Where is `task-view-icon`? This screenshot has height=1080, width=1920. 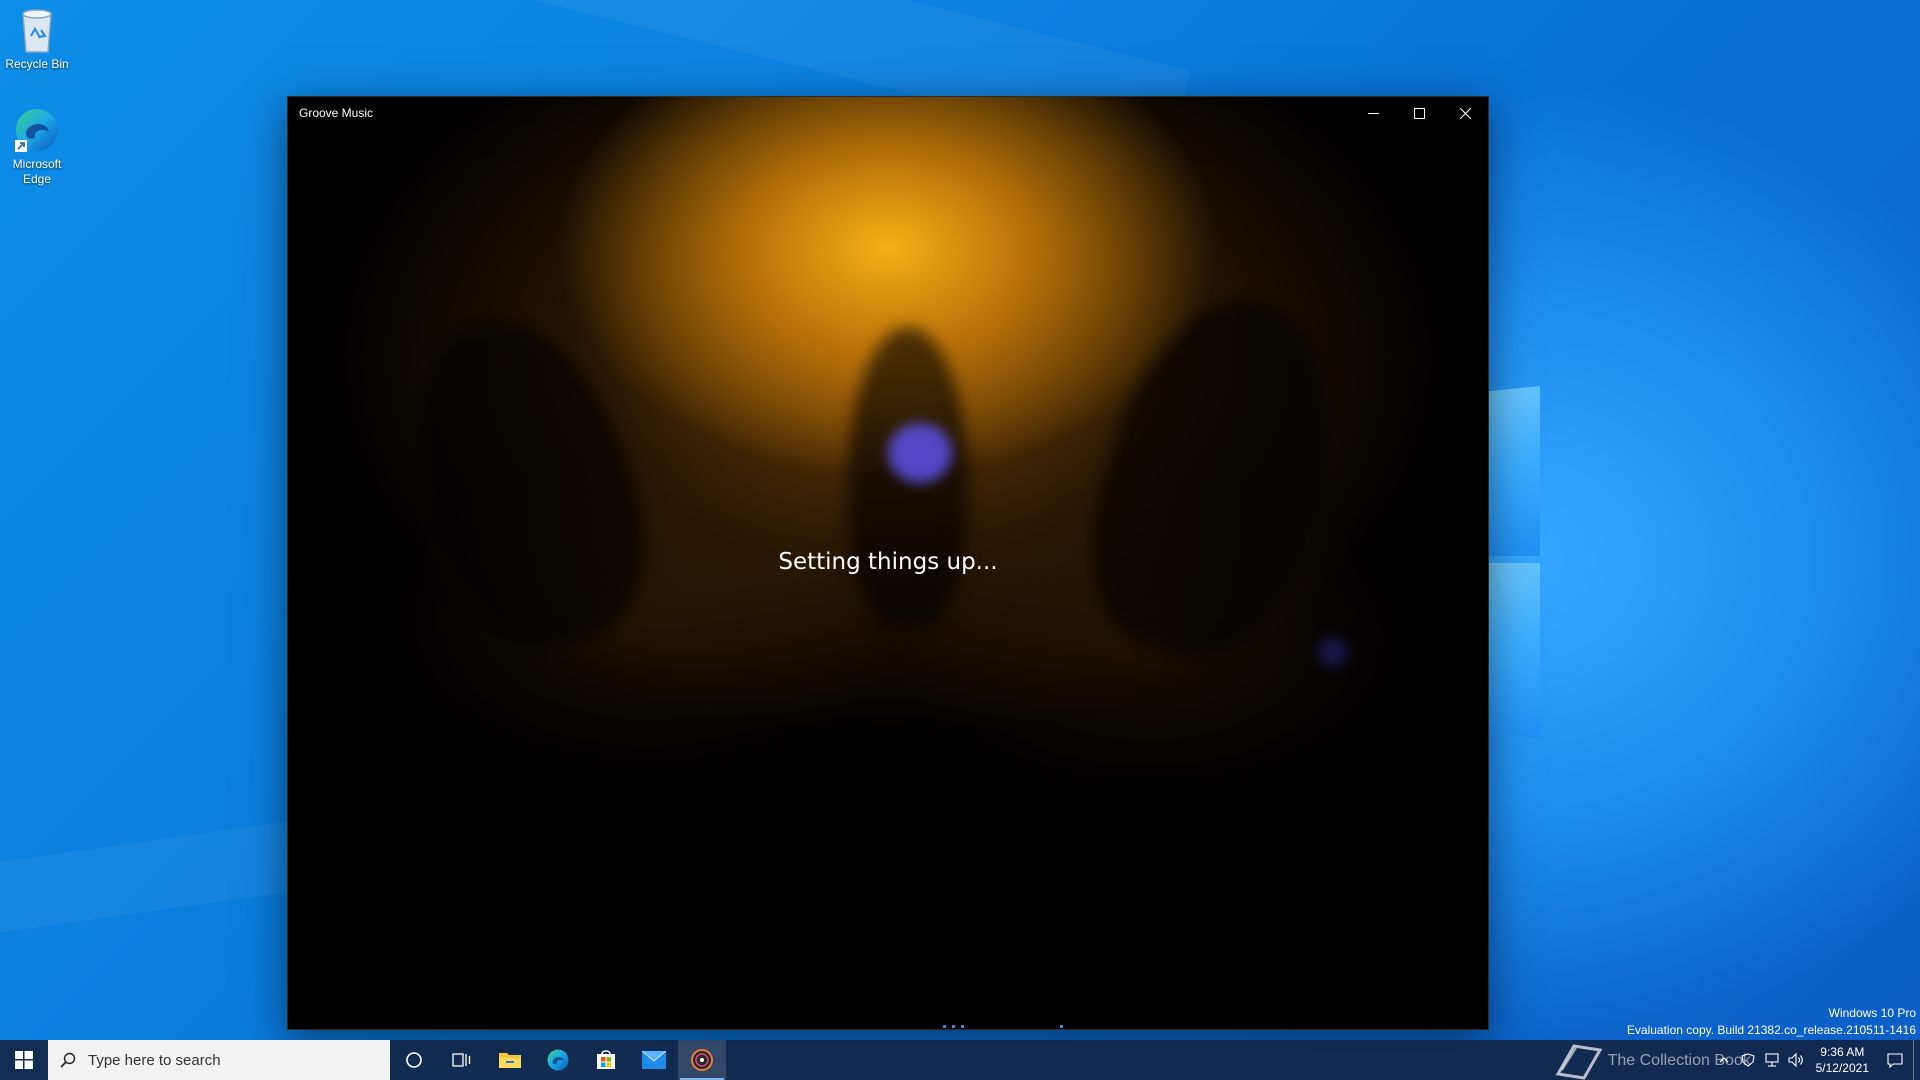
task-view-icon is located at coordinates (461, 1060).